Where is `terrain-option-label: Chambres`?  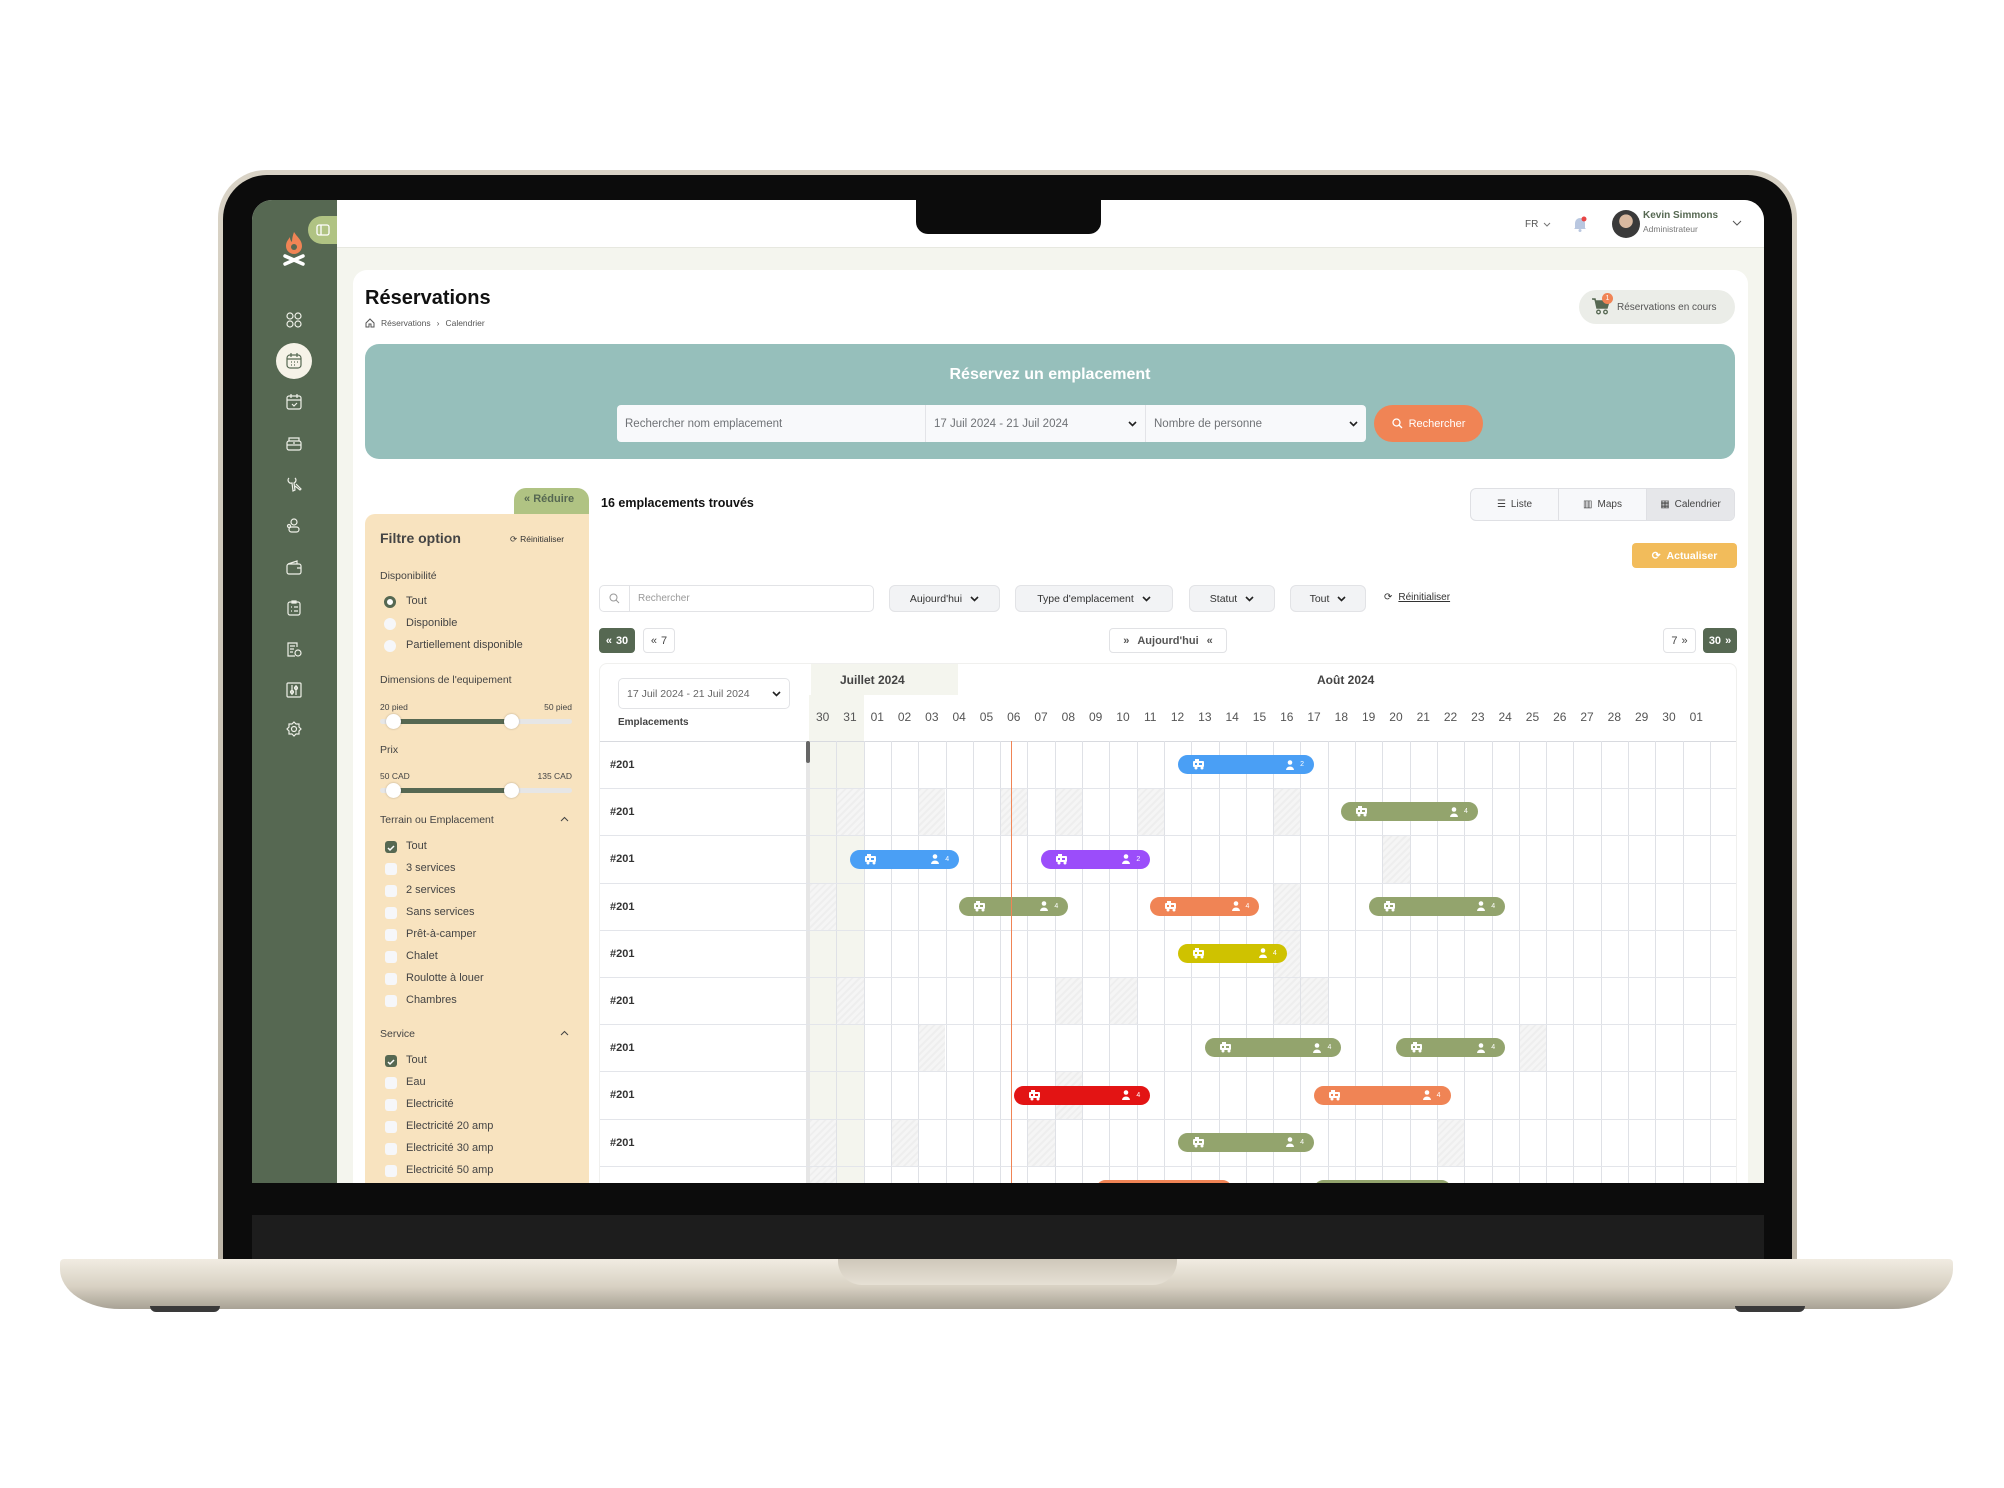
terrain-option-label: Chambres is located at coordinates (431, 1000).